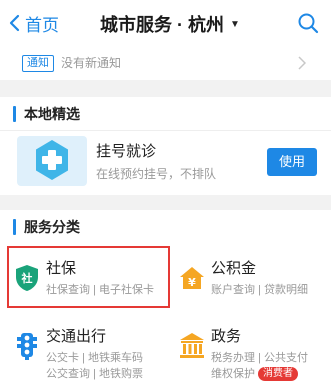 This screenshot has height=387, width=331. What do you see at coordinates (82, 348) in the screenshot?
I see `service-transportation: 交通出行 公交卡 | 地铁乘车码 公交查询 | 地铁购票` at bounding box center [82, 348].